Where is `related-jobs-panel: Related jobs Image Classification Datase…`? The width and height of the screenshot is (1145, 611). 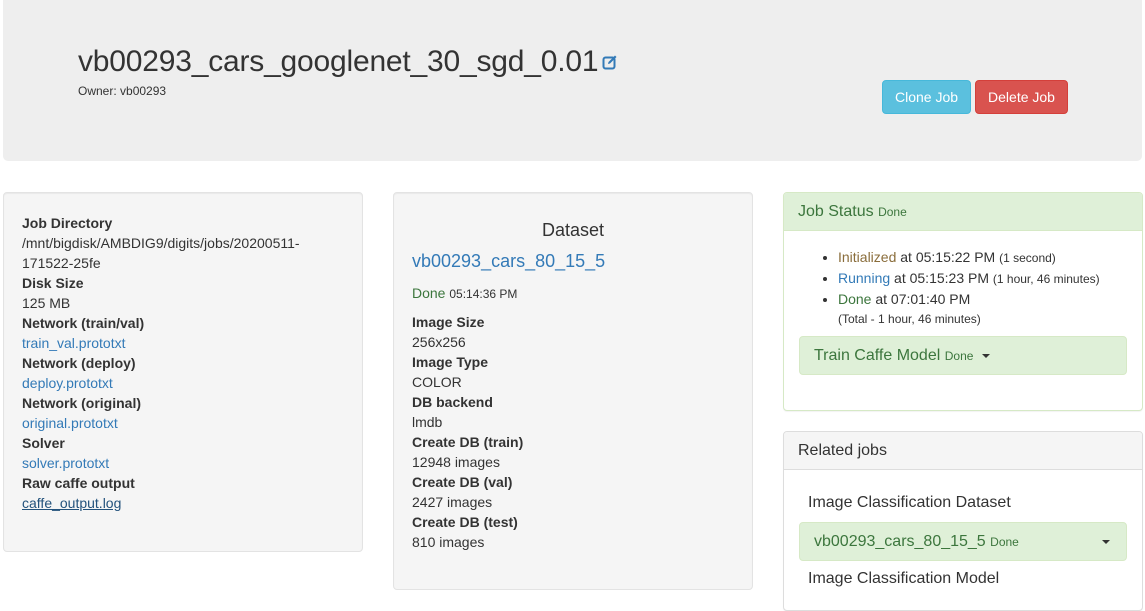 related-jobs-panel: Related jobs Image Classification Datase… is located at coordinates (963, 521).